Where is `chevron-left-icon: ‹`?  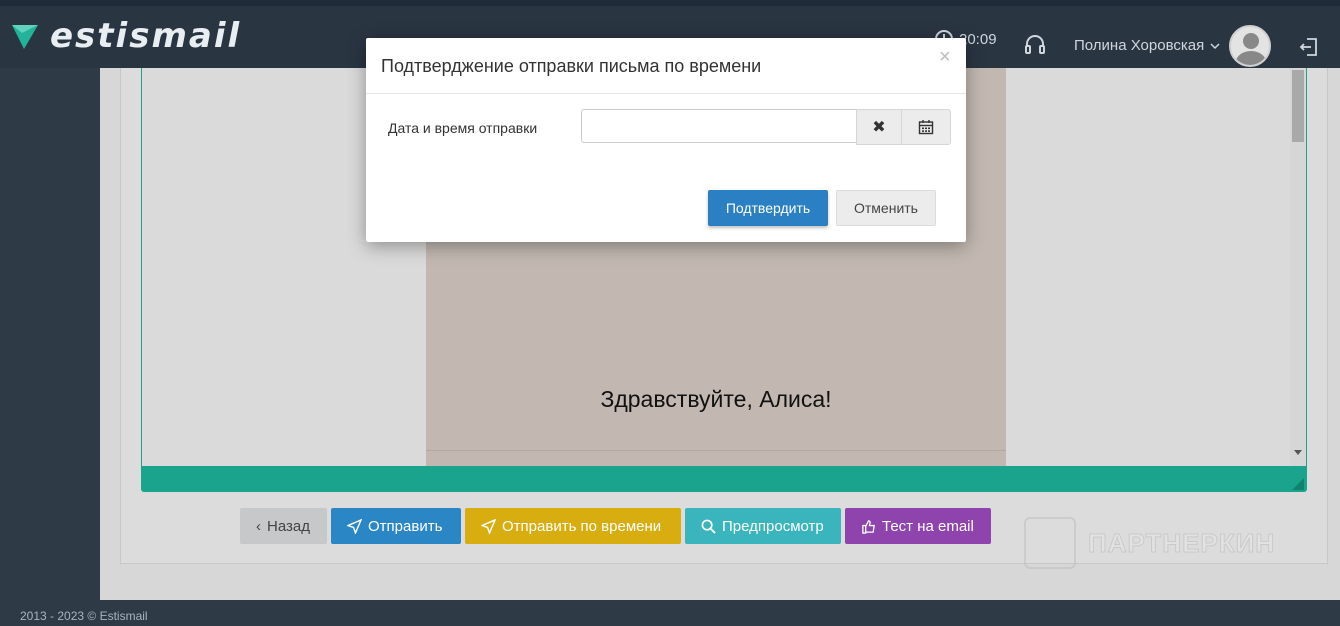 chevron-left-icon: ‹ is located at coordinates (258, 526).